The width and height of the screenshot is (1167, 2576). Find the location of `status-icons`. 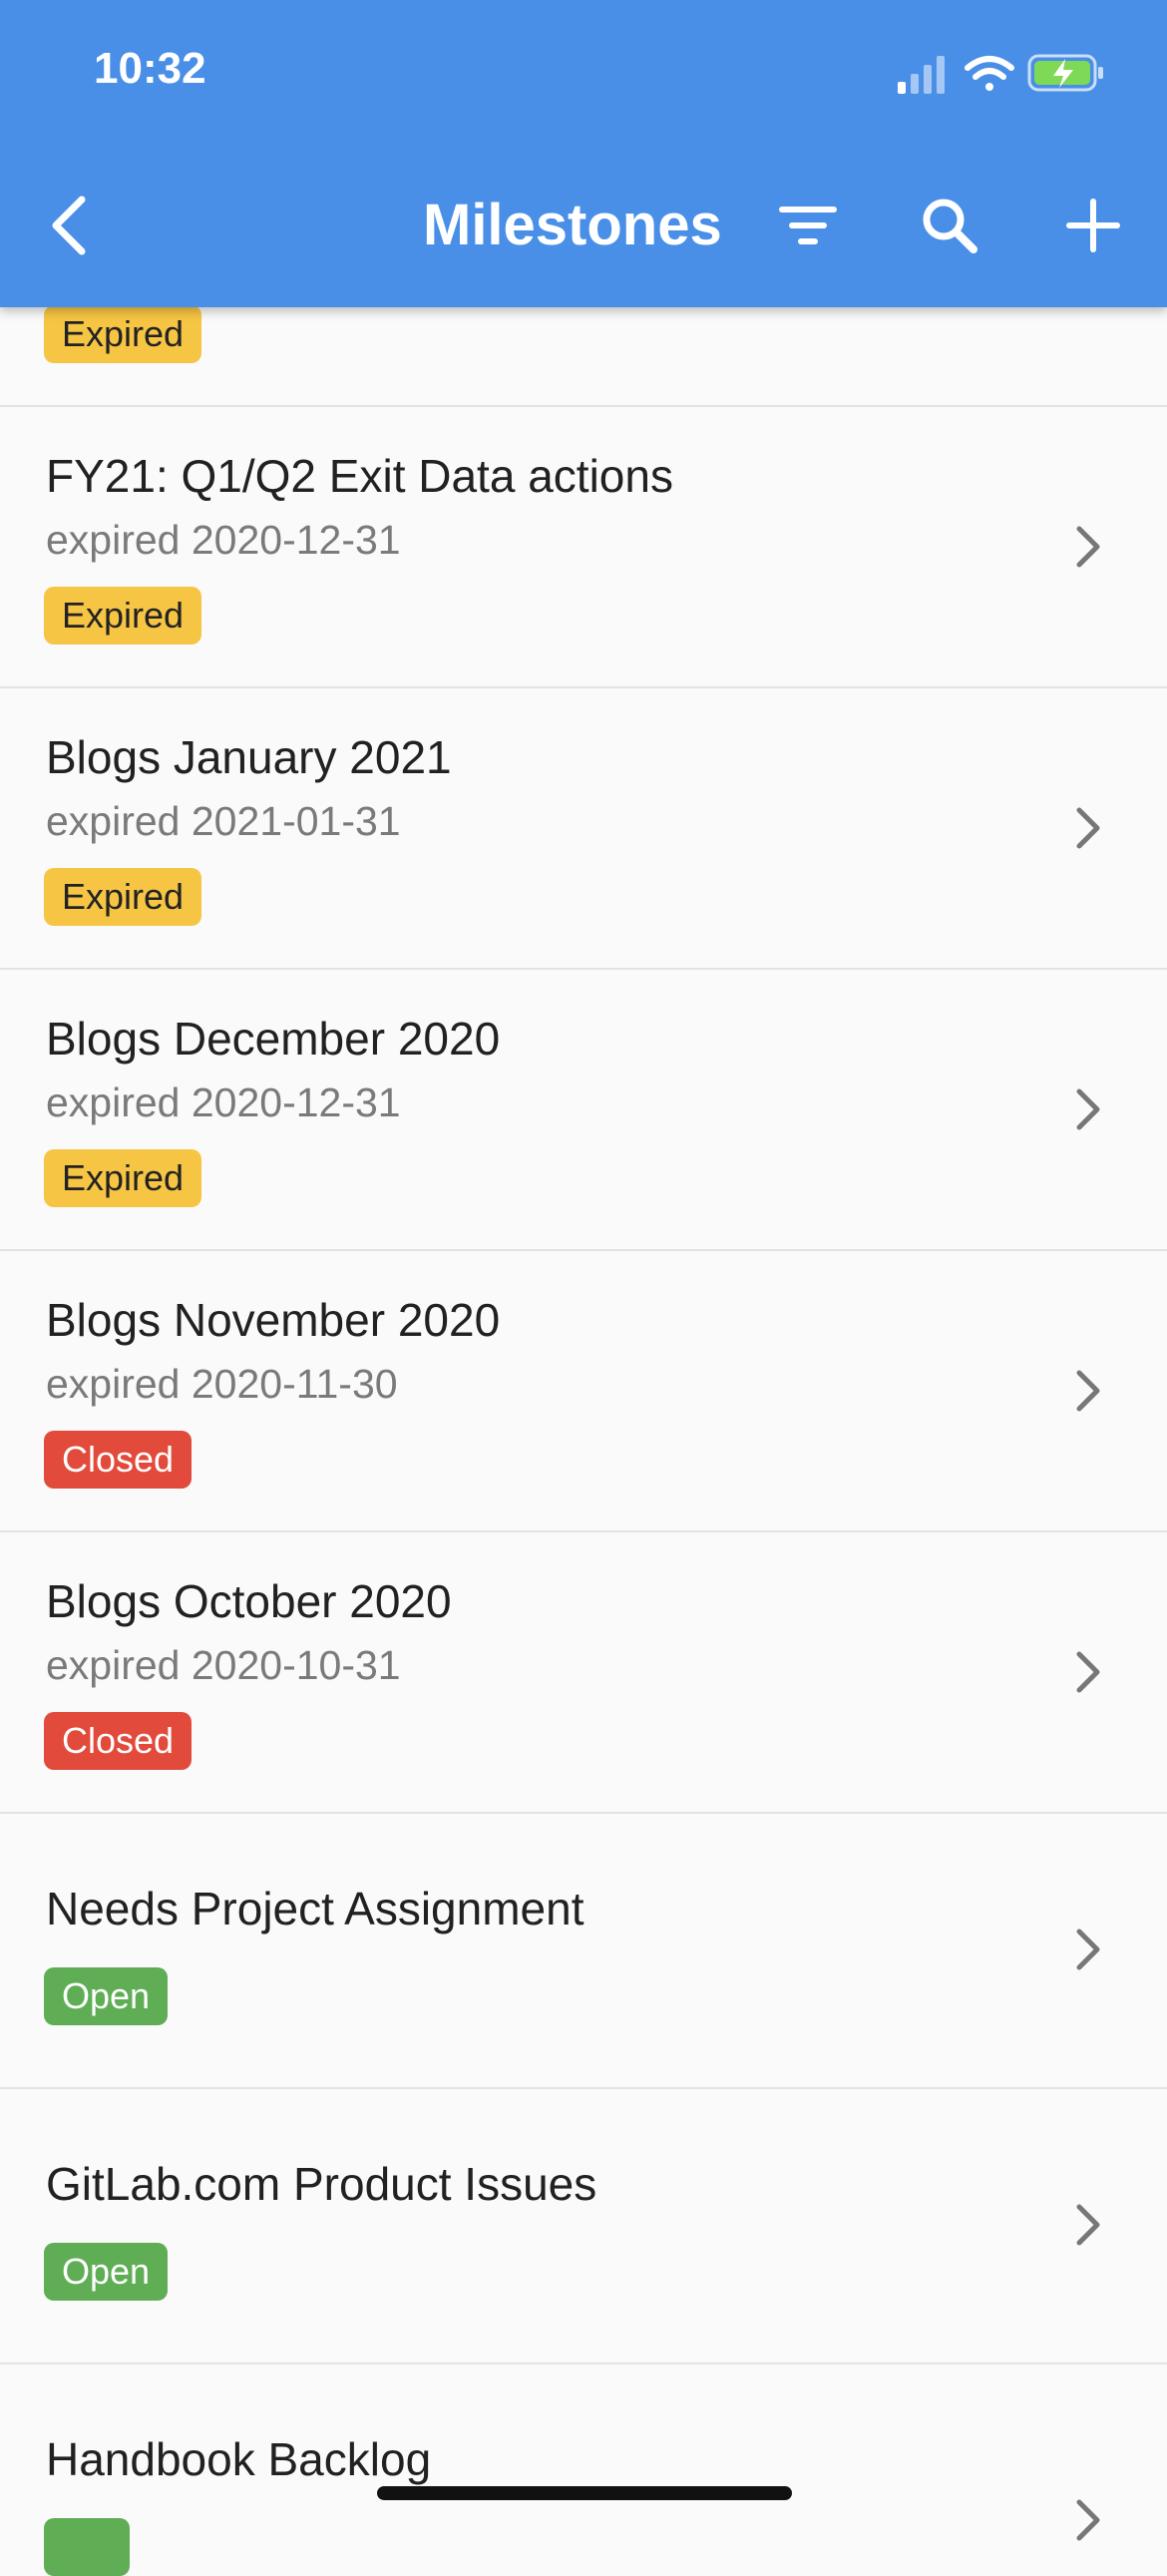

status-icons is located at coordinates (1000, 74).